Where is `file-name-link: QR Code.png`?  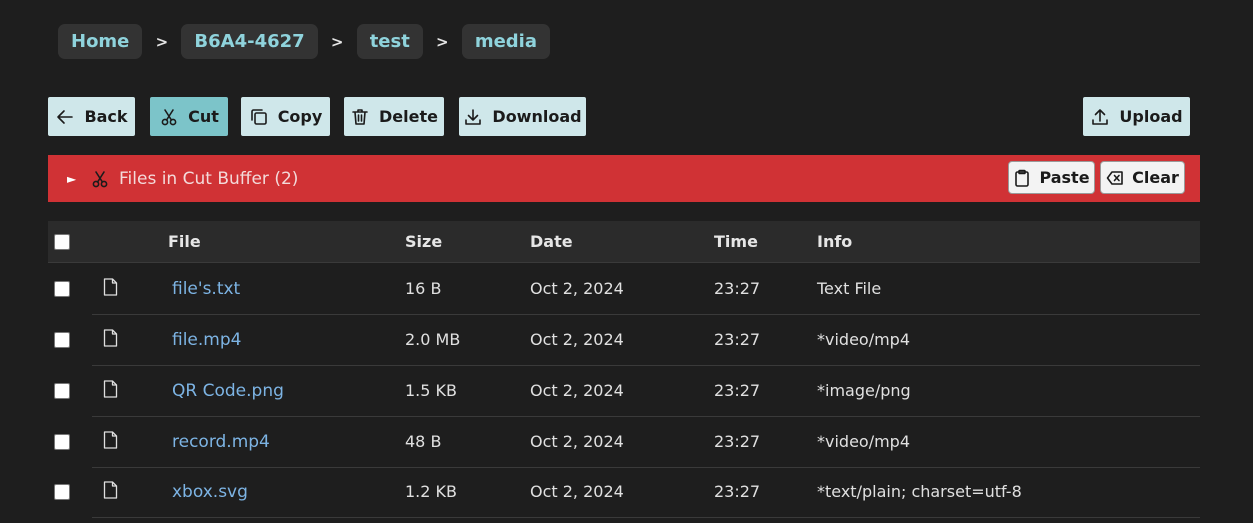 file-name-link: QR Code.png is located at coordinates (228, 391).